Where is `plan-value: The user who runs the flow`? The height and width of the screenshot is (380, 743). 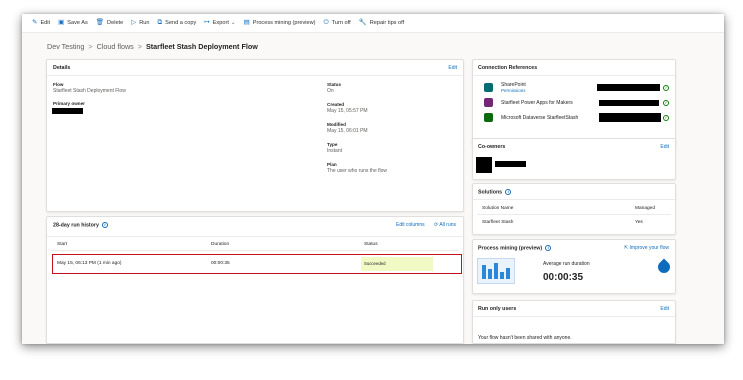
plan-value: The user who runs the flow is located at coordinates (357, 171).